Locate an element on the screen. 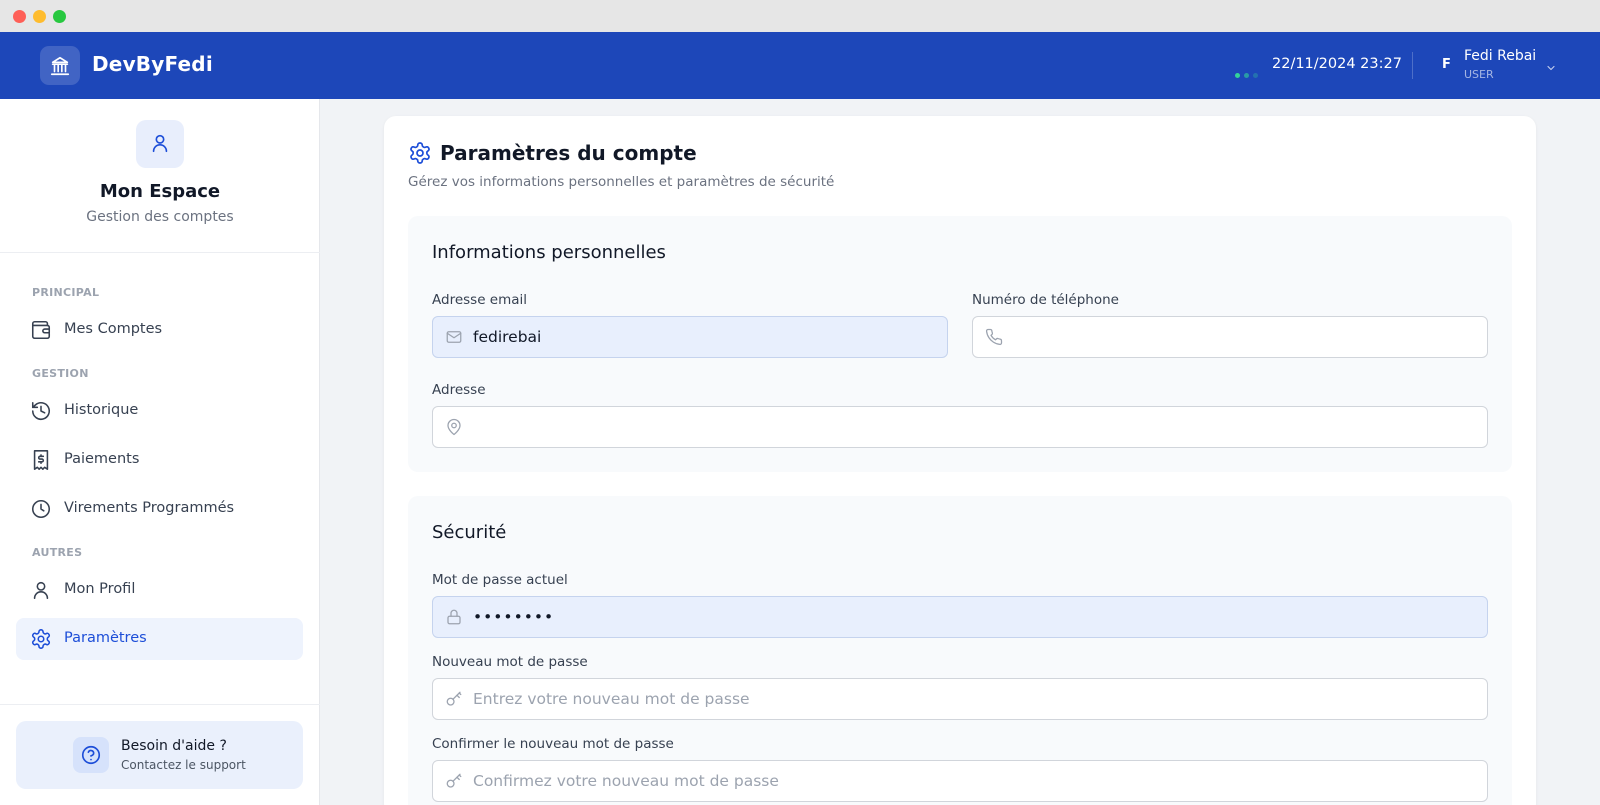 Image resolution: width=1600 pixels, height=805 pixels. user-icon is located at coordinates (41, 590).